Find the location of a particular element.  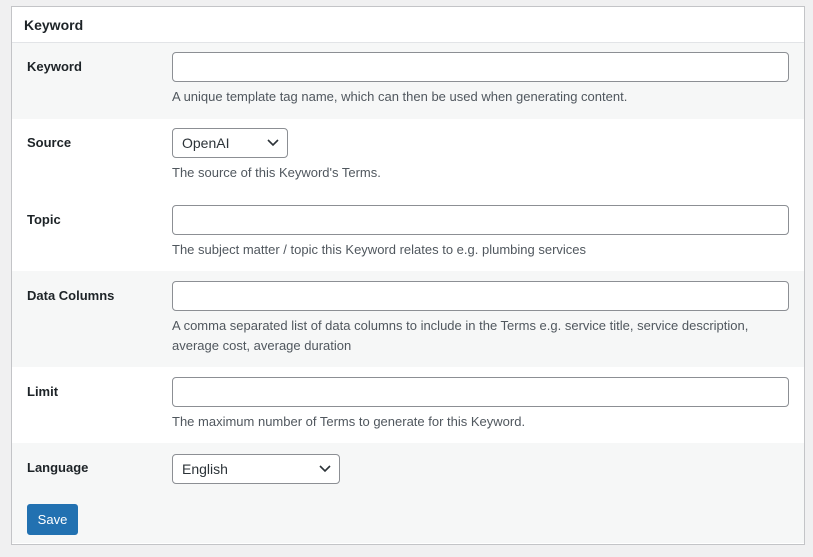

data-columns-input is located at coordinates (480, 296).